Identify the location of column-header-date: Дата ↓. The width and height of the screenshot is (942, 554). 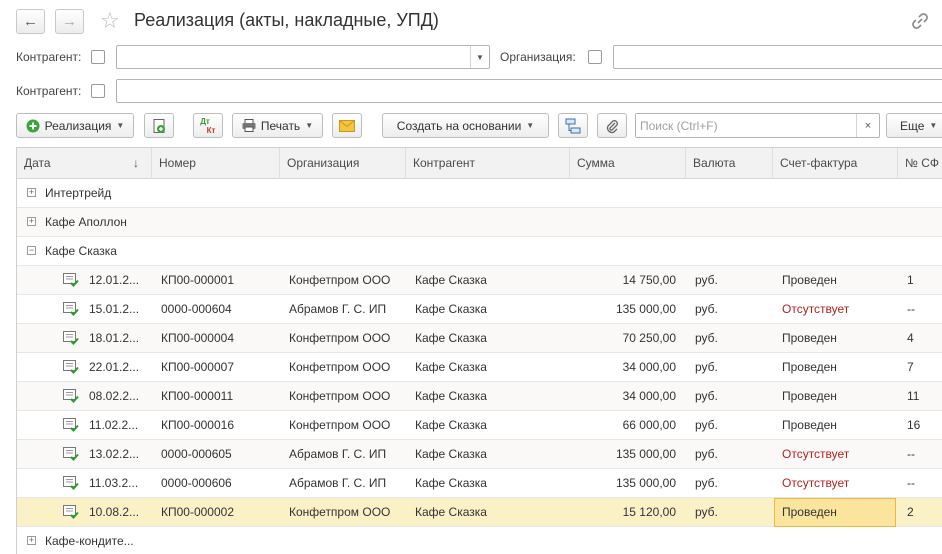
(84, 163).